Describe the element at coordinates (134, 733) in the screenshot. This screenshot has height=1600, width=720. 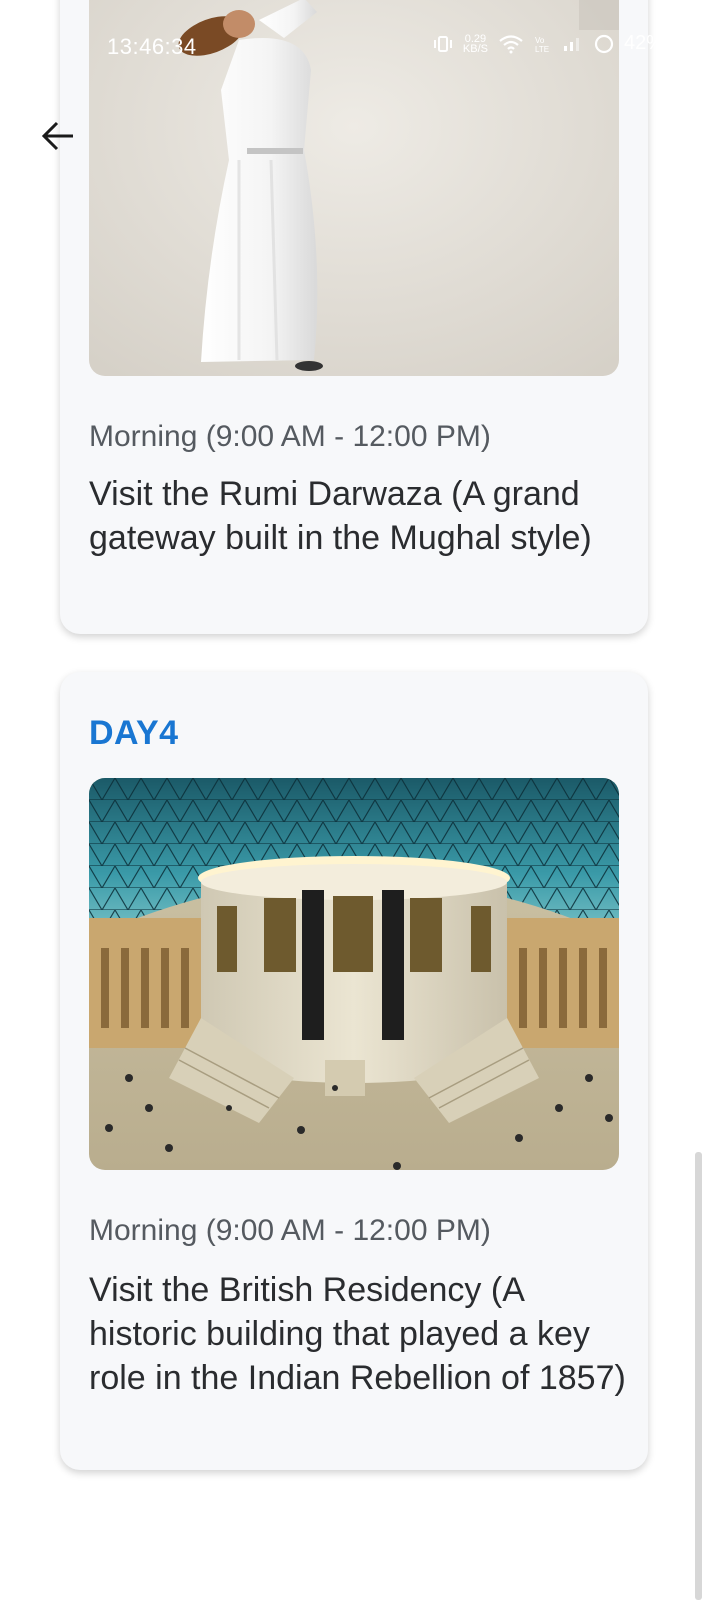
I see `day-title: DAY4` at that location.